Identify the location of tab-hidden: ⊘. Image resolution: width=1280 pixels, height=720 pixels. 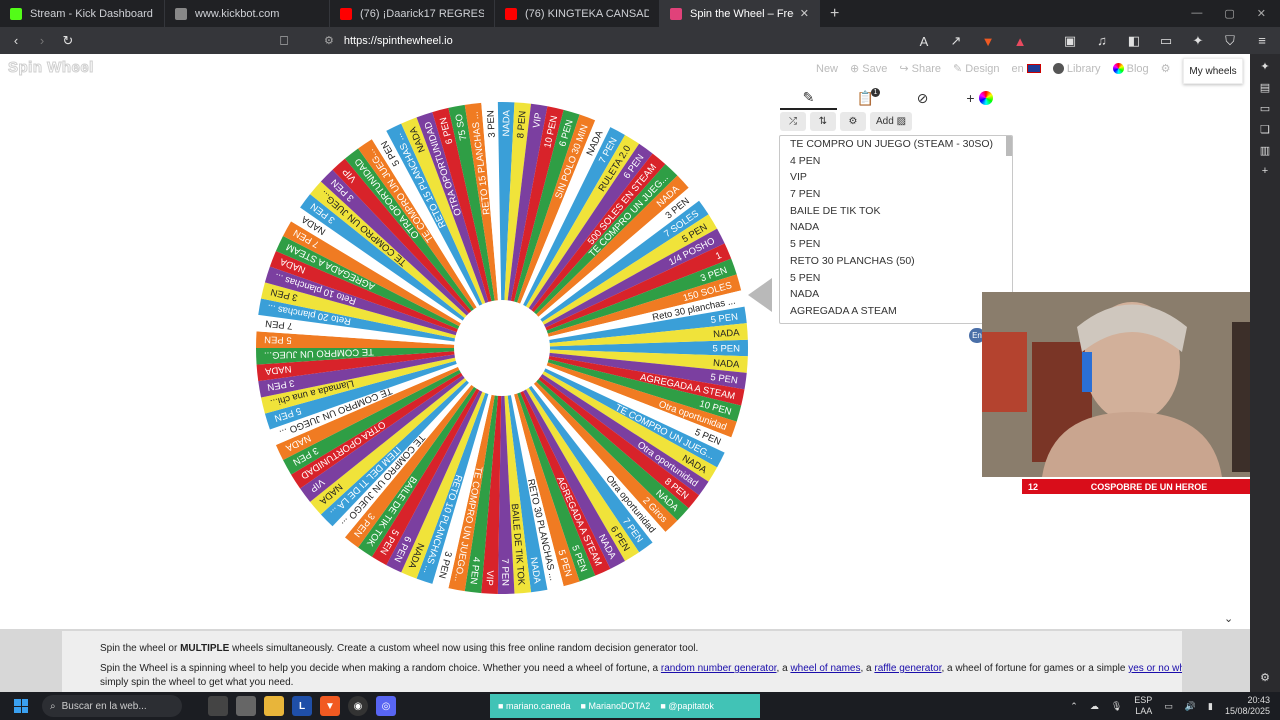
(922, 98).